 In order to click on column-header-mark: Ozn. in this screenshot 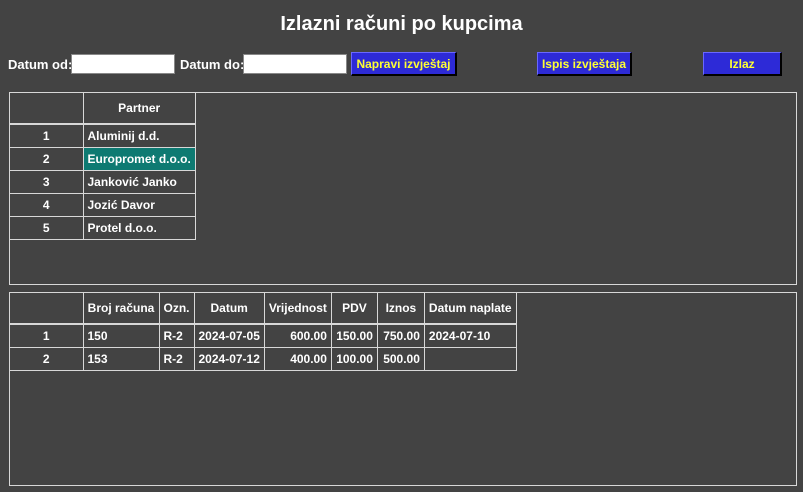, I will do `click(176, 309)`.